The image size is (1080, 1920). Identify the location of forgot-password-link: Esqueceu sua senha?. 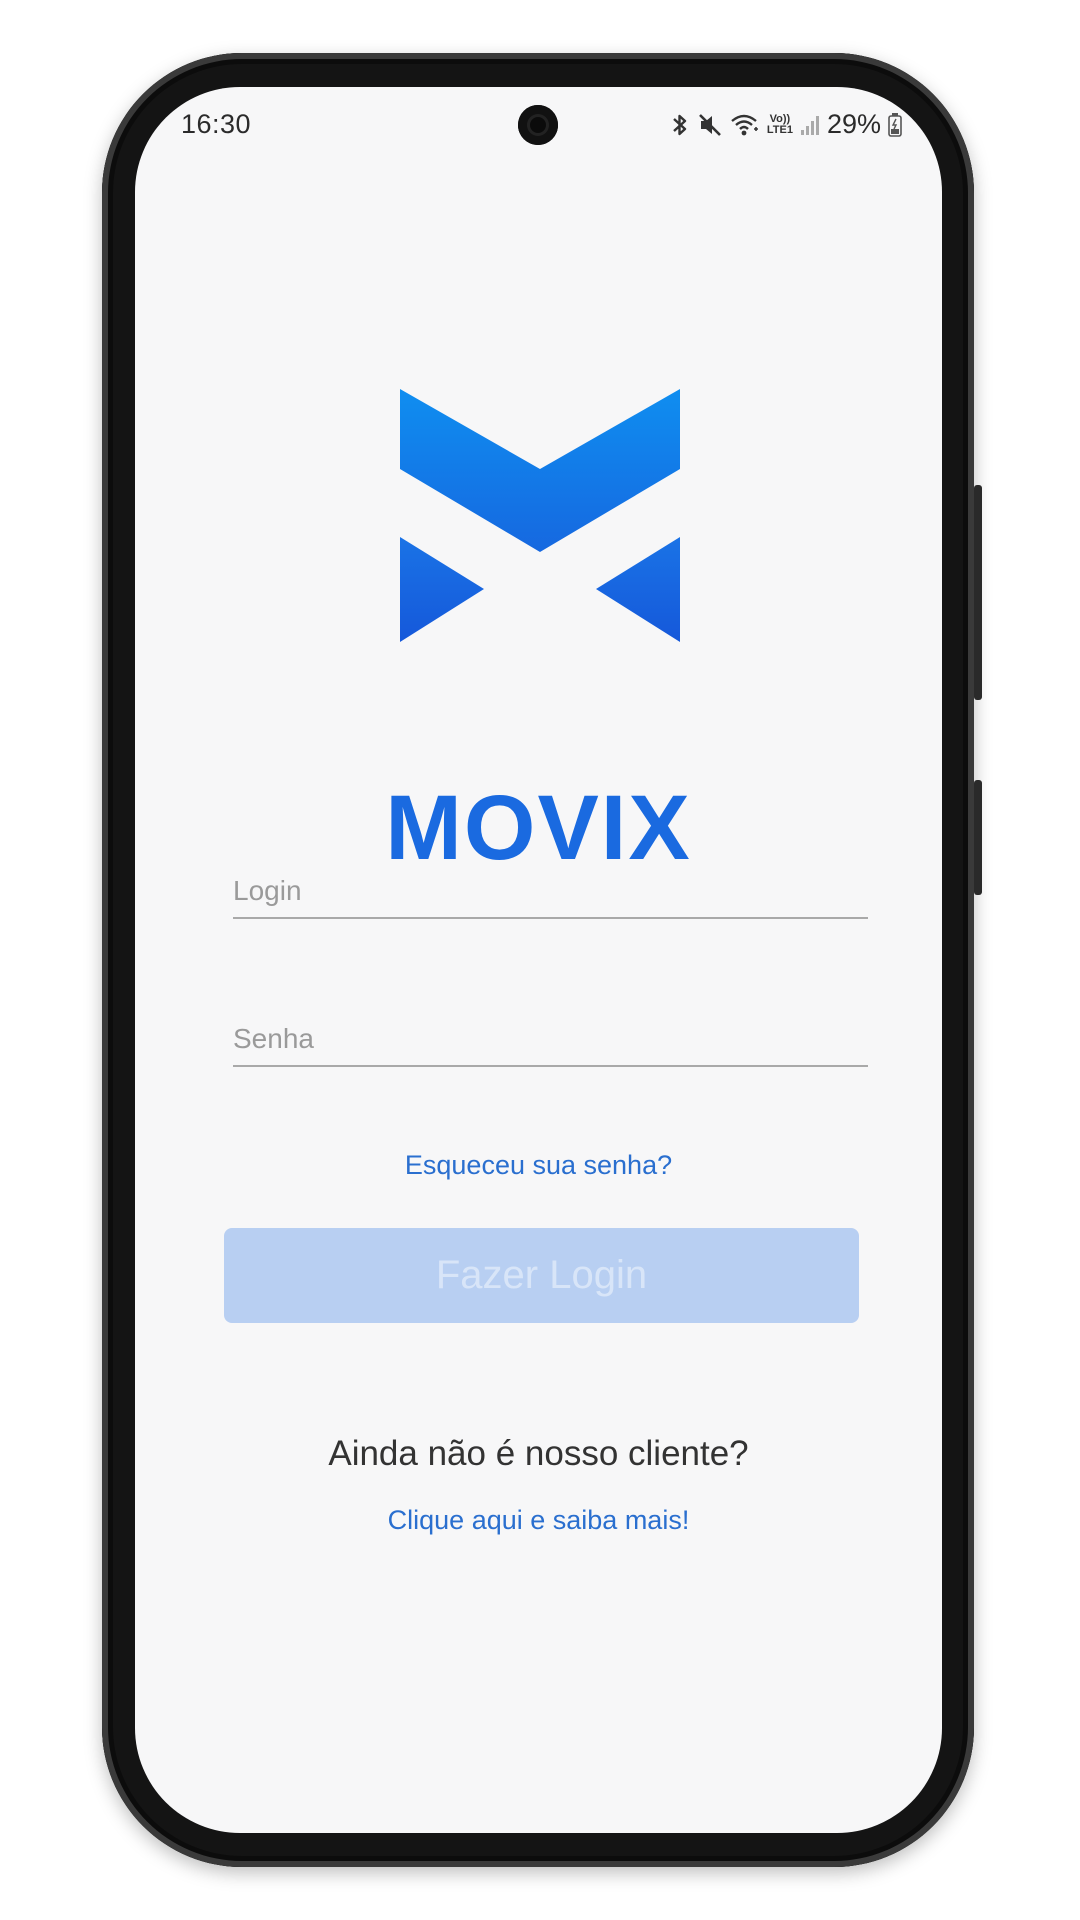
(538, 1165).